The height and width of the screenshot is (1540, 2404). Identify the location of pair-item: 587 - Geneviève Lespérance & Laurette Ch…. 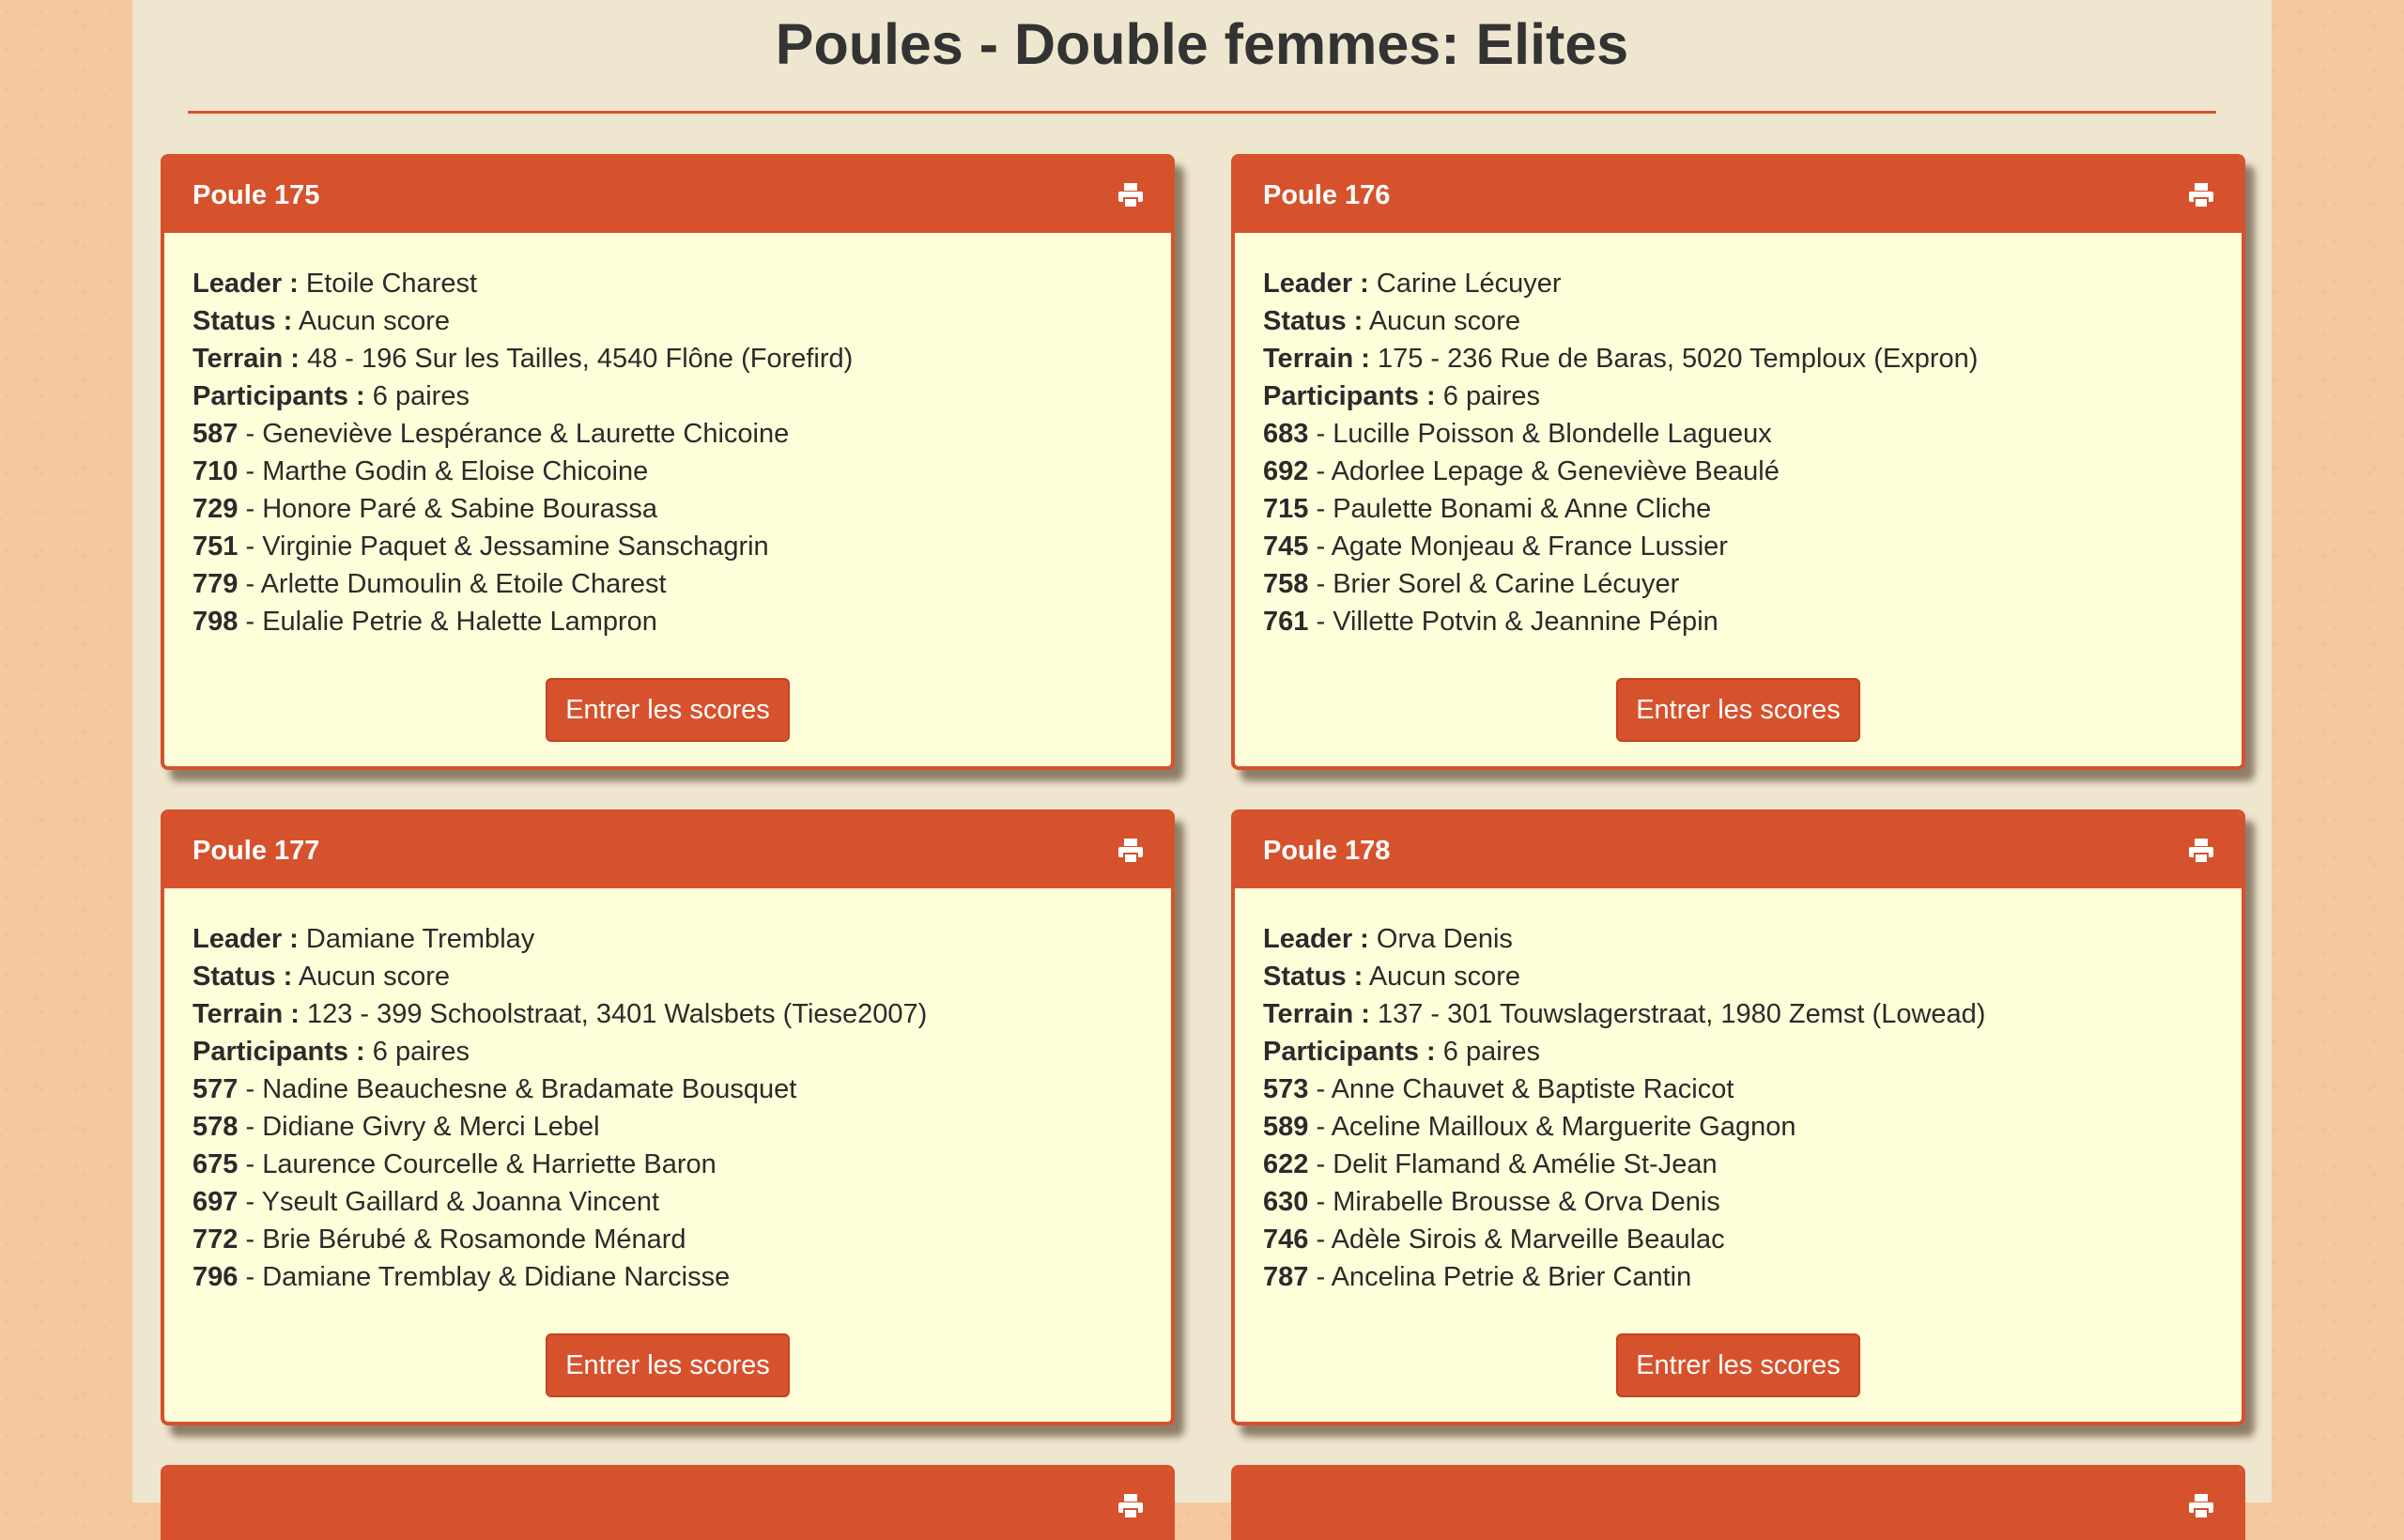
(682, 434).